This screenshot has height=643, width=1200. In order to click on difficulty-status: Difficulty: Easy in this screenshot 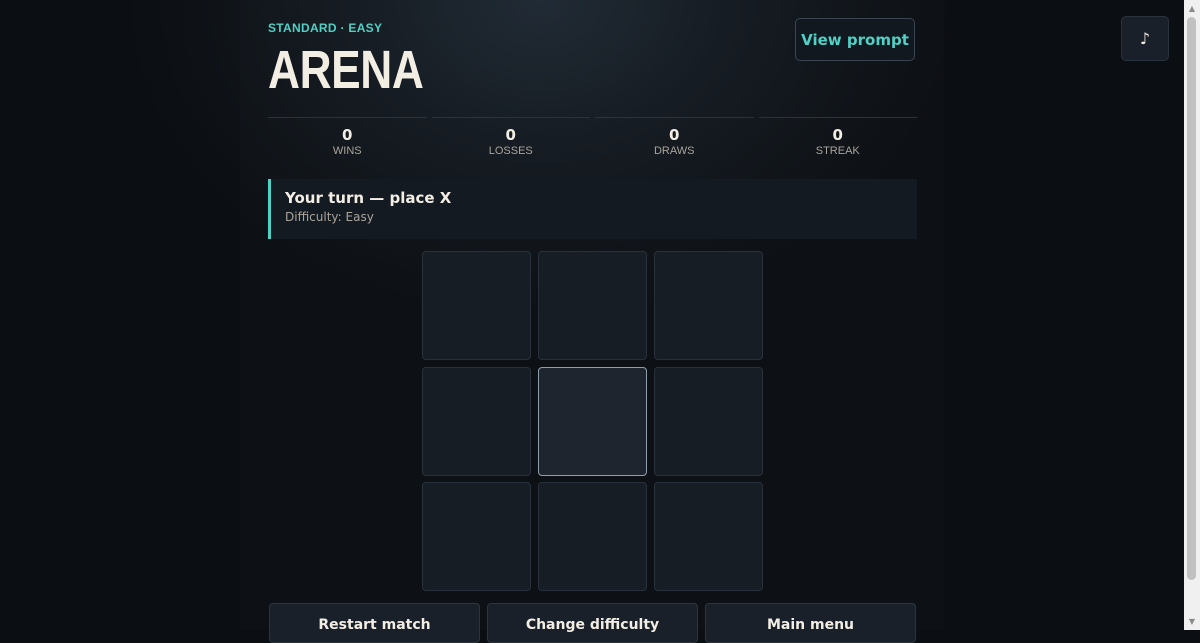, I will do `click(329, 217)`.